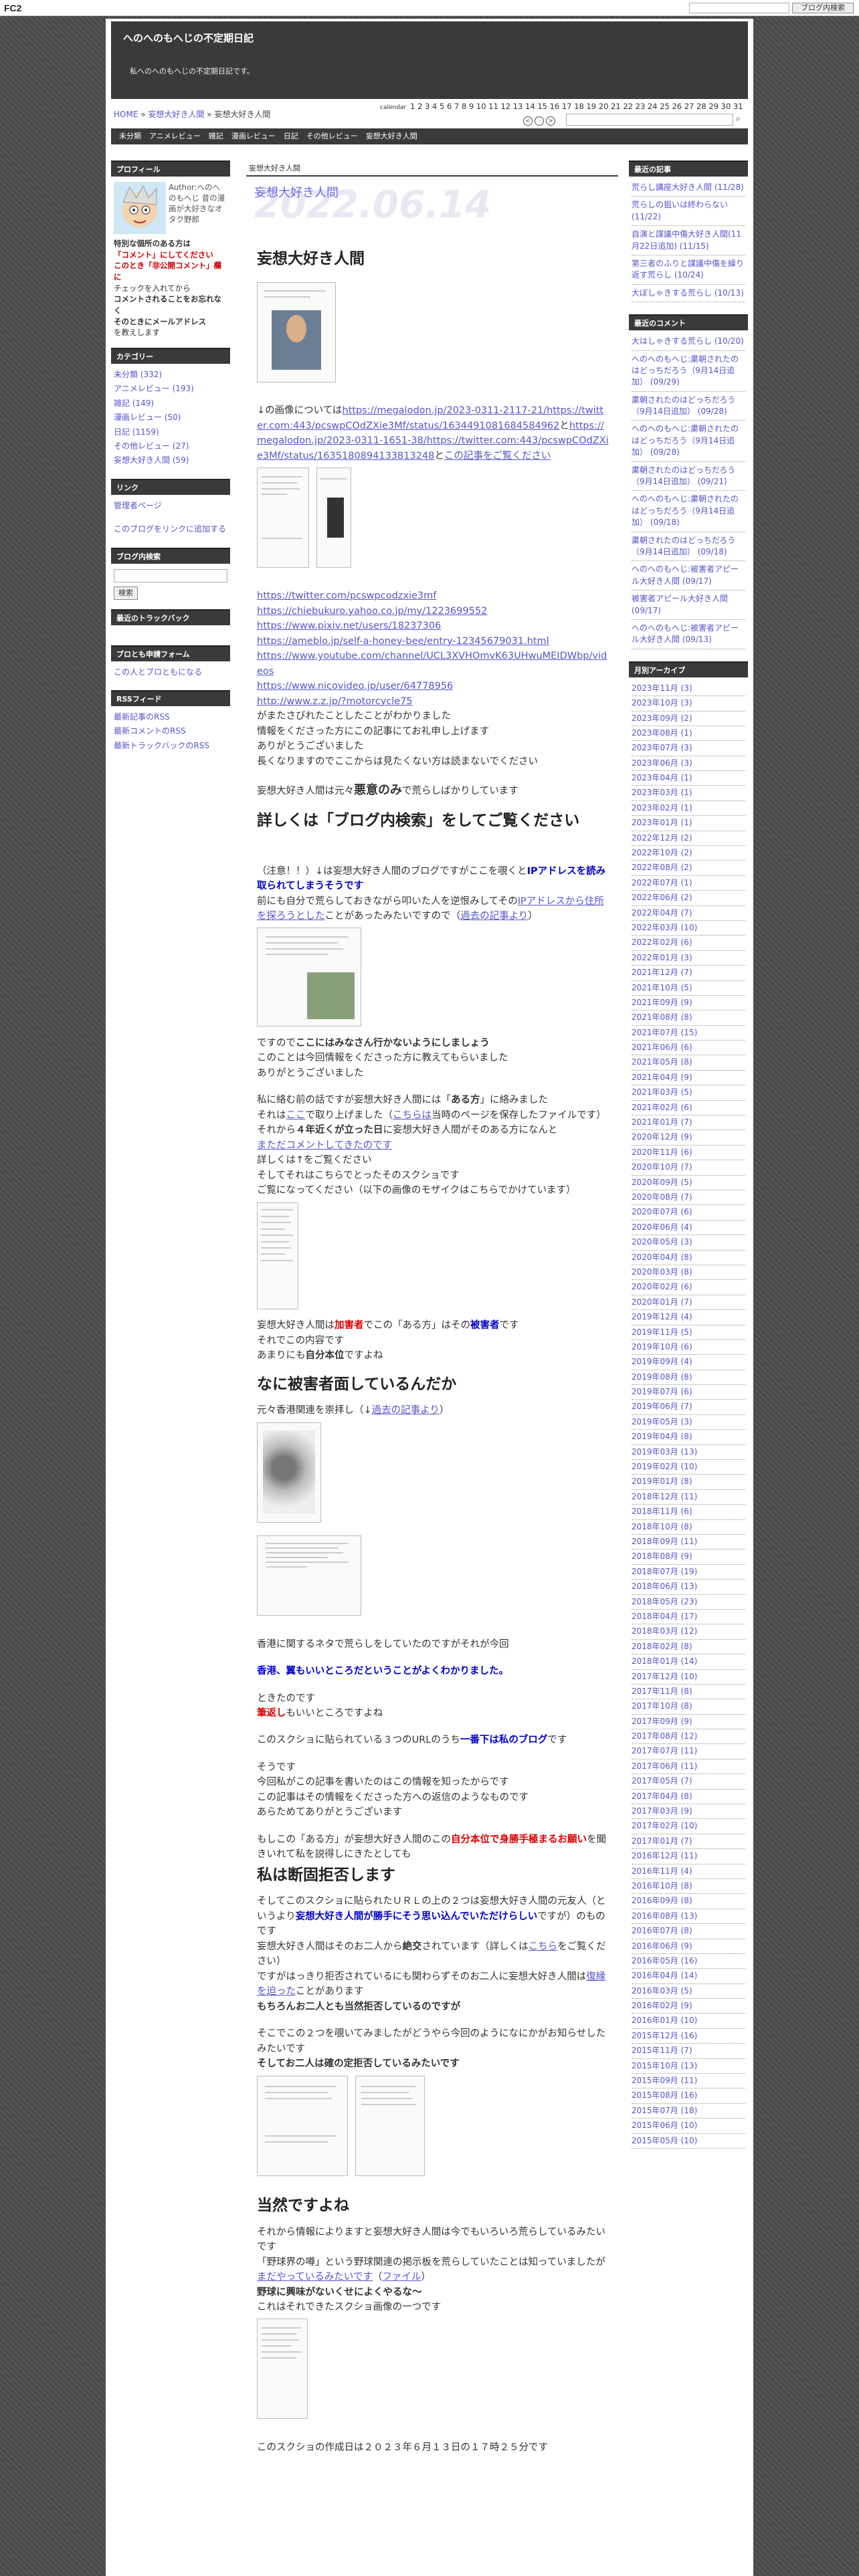  Describe the element at coordinates (688, 690) in the screenshot. I see `archive-link: 2023年11月 (3)` at that location.